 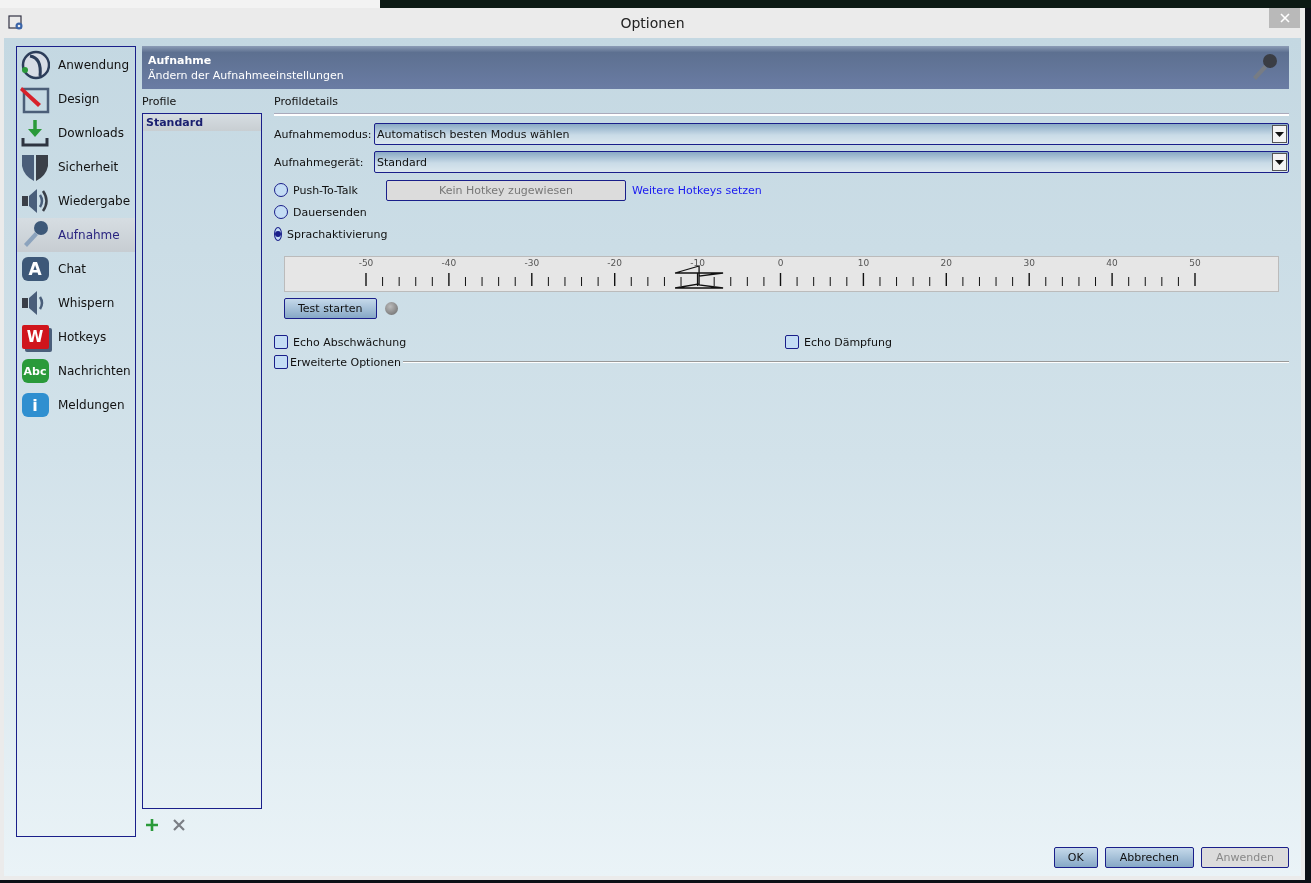 What do you see at coordinates (35, 133) in the screenshot?
I see `download-icon` at bounding box center [35, 133].